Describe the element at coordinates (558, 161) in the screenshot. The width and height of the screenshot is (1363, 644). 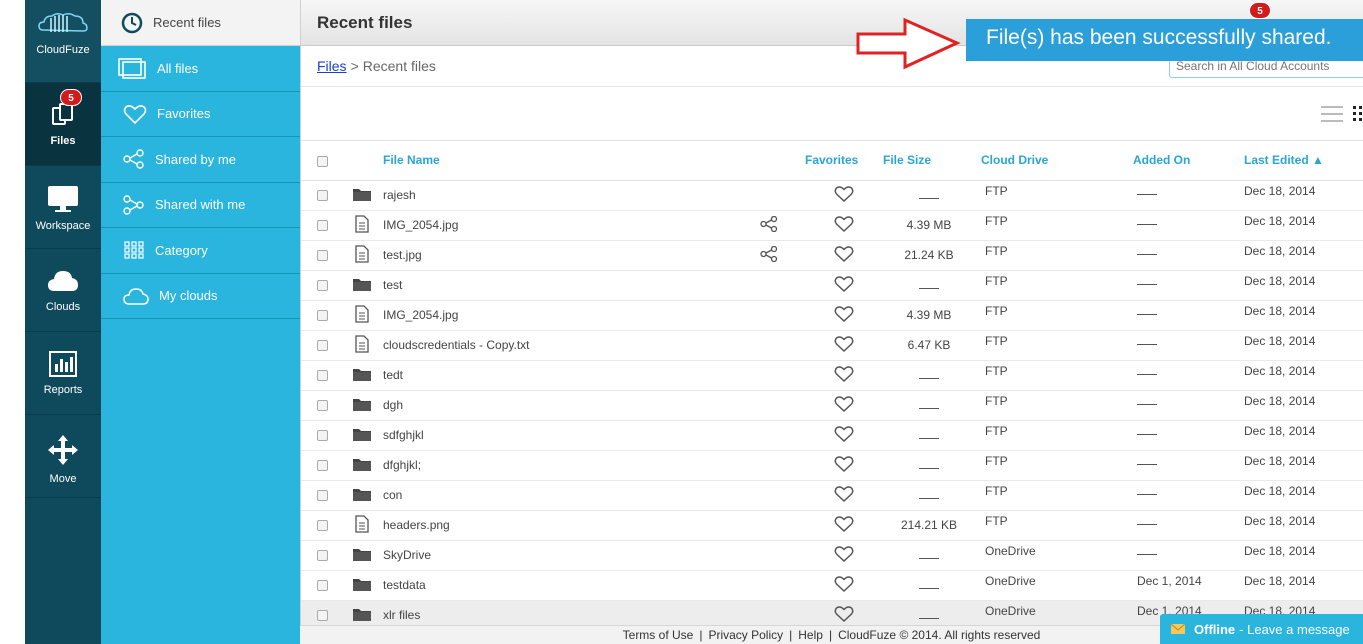
I see `header-file-name: File Name` at that location.